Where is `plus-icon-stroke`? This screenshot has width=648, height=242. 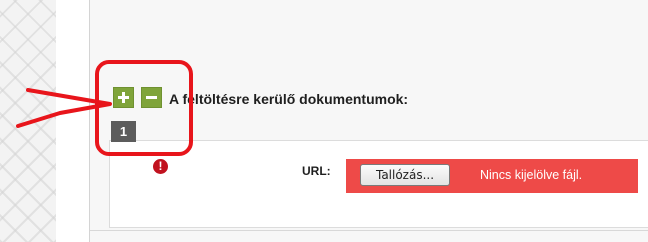
plus-icon-stroke is located at coordinates (123, 97).